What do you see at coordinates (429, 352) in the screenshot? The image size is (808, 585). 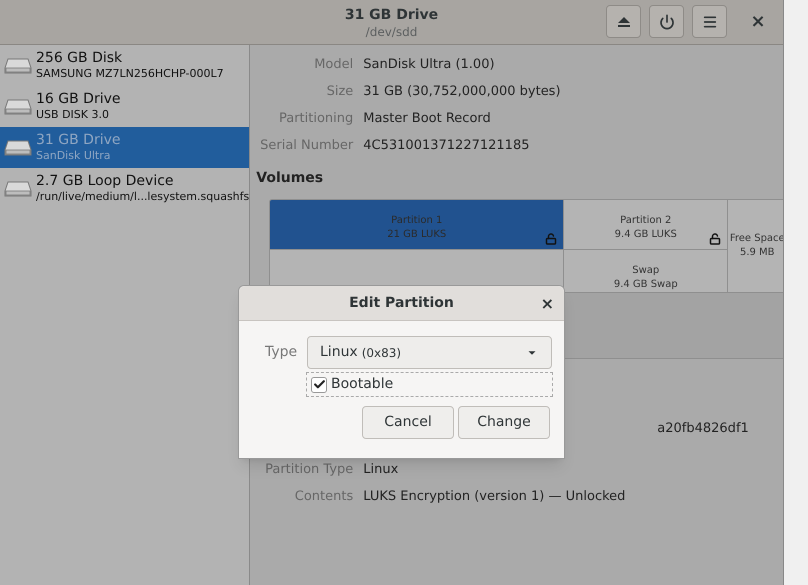 I see `type-dropdown: Linux (0x83)` at bounding box center [429, 352].